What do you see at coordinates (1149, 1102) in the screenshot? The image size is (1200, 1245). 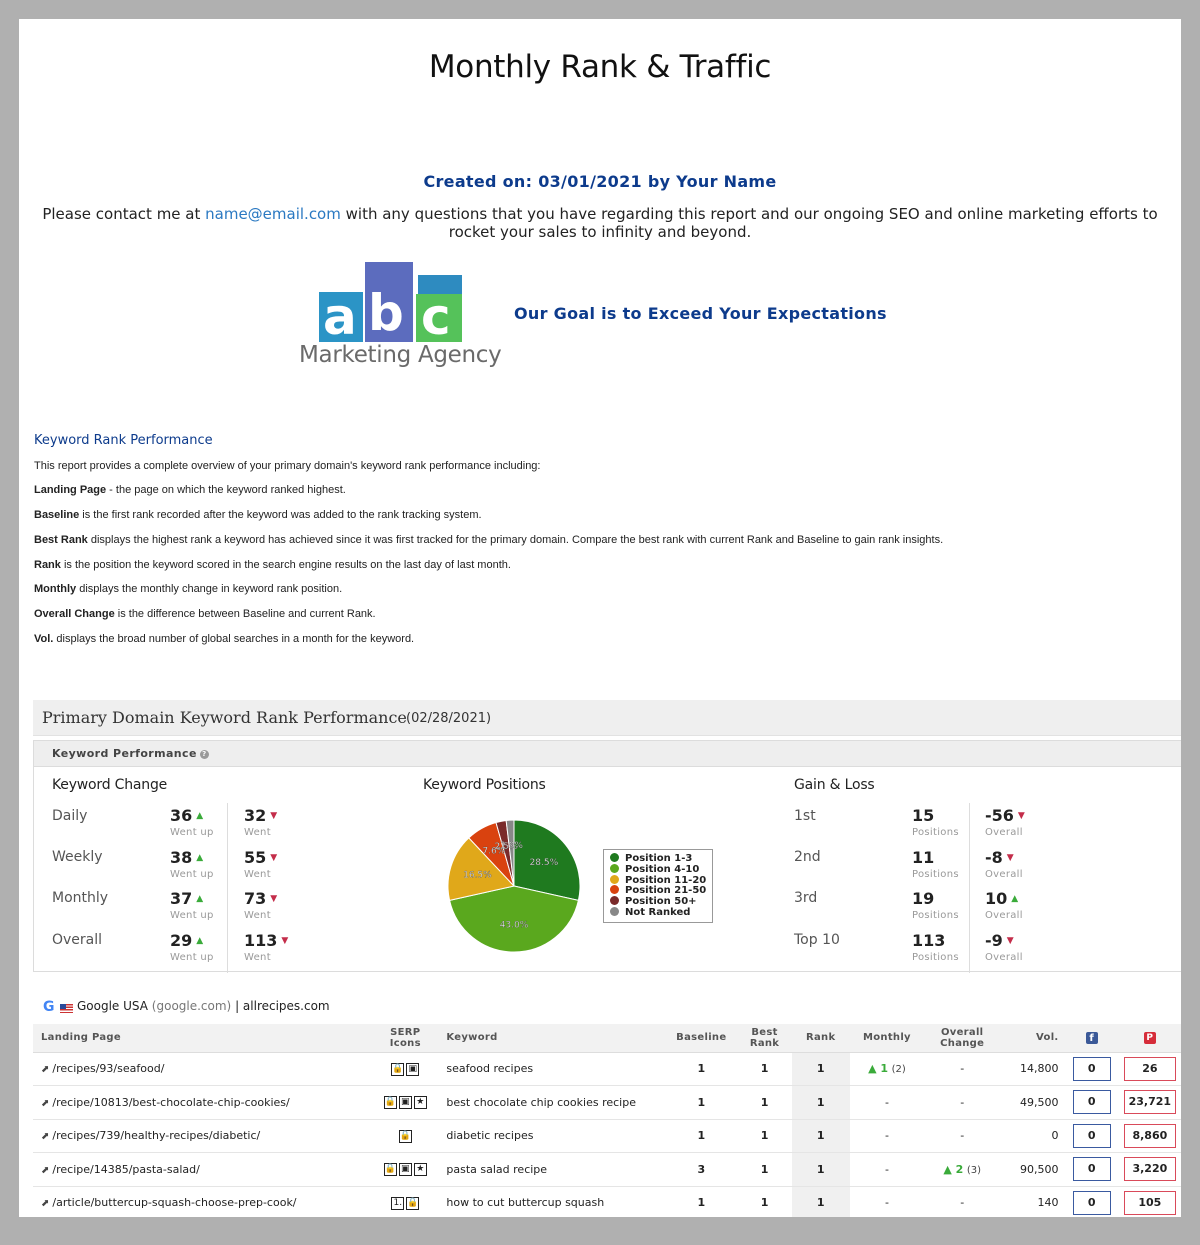 I see `pinterest-count: 23,721` at bounding box center [1149, 1102].